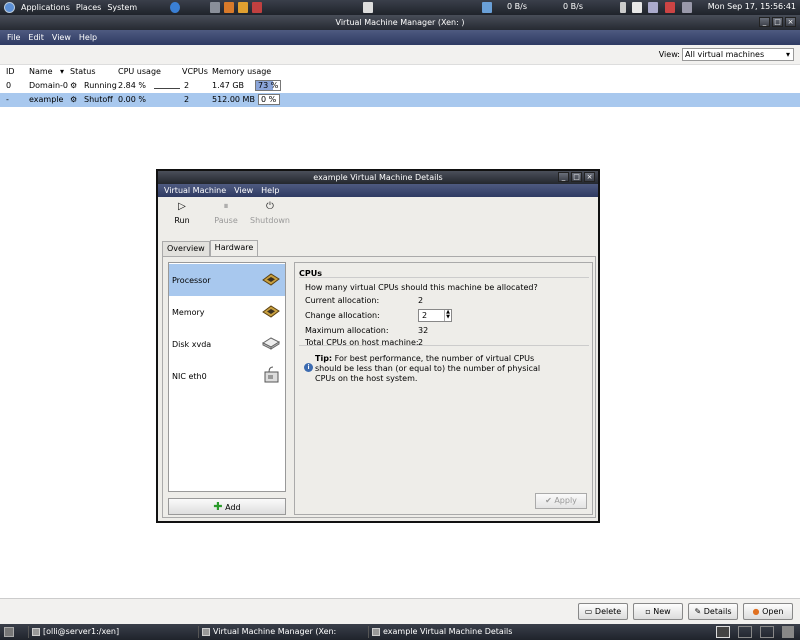  What do you see at coordinates (195, 190) in the screenshot?
I see `menu-virtual-machine: Virtual Machine` at bounding box center [195, 190].